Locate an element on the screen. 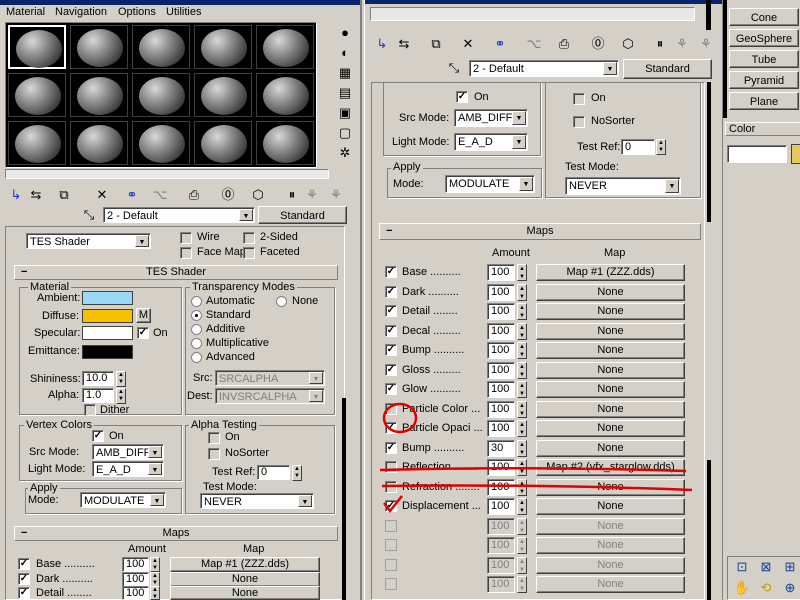 This screenshot has height=600, width=800. annotation-circle is located at coordinates (400, 418).